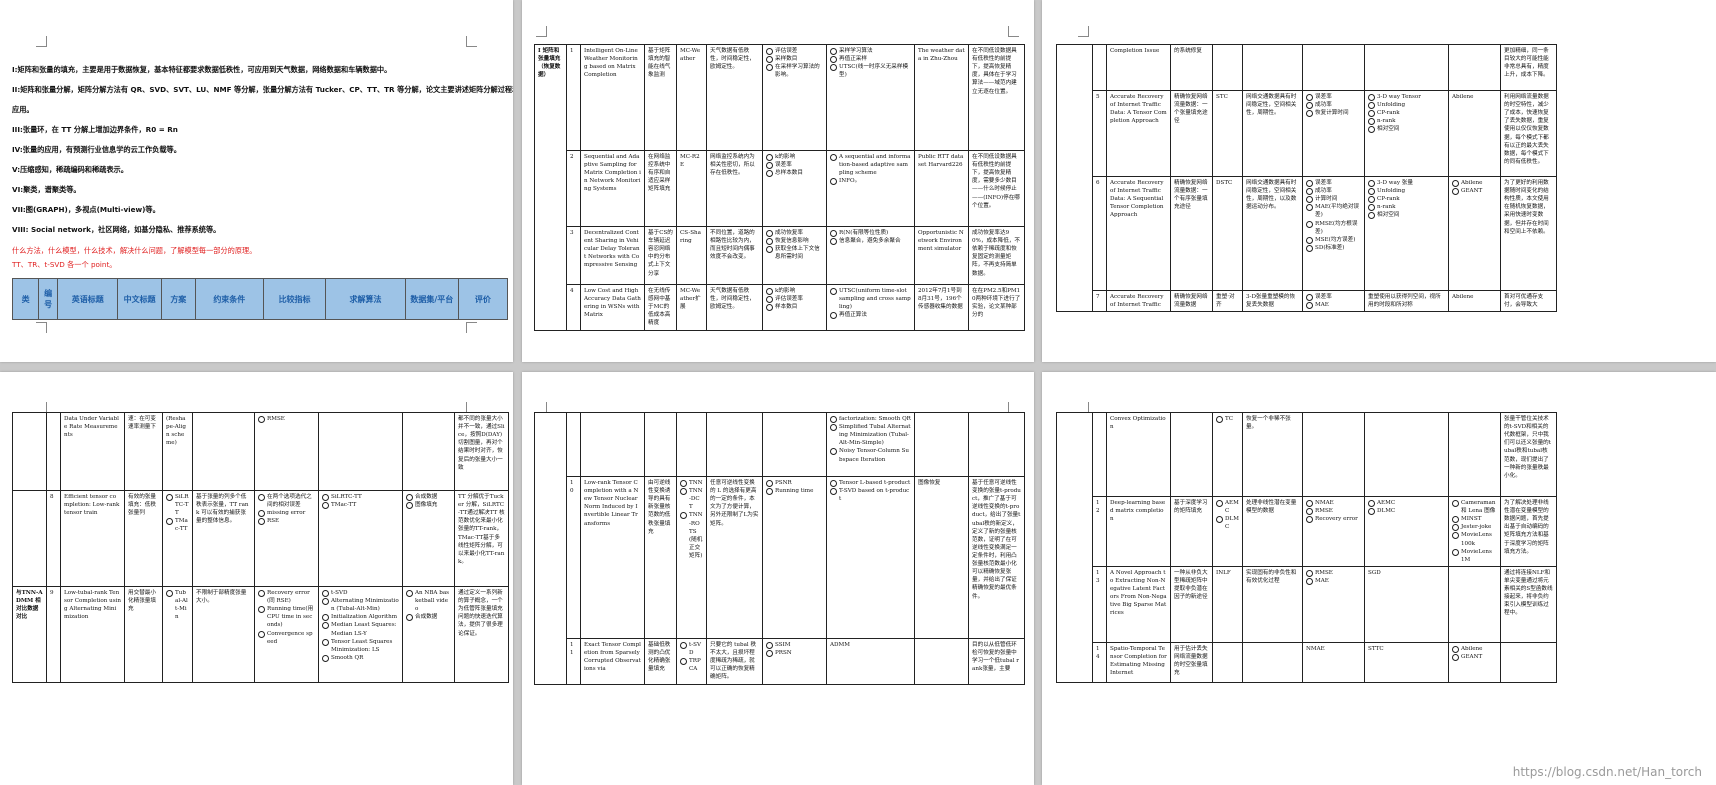 Image resolution: width=1716 pixels, height=785 pixels. What do you see at coordinates (1333, 531) in the screenshot?
I see `metrics-cell: NMAE RMSE Recovery error` at bounding box center [1333, 531].